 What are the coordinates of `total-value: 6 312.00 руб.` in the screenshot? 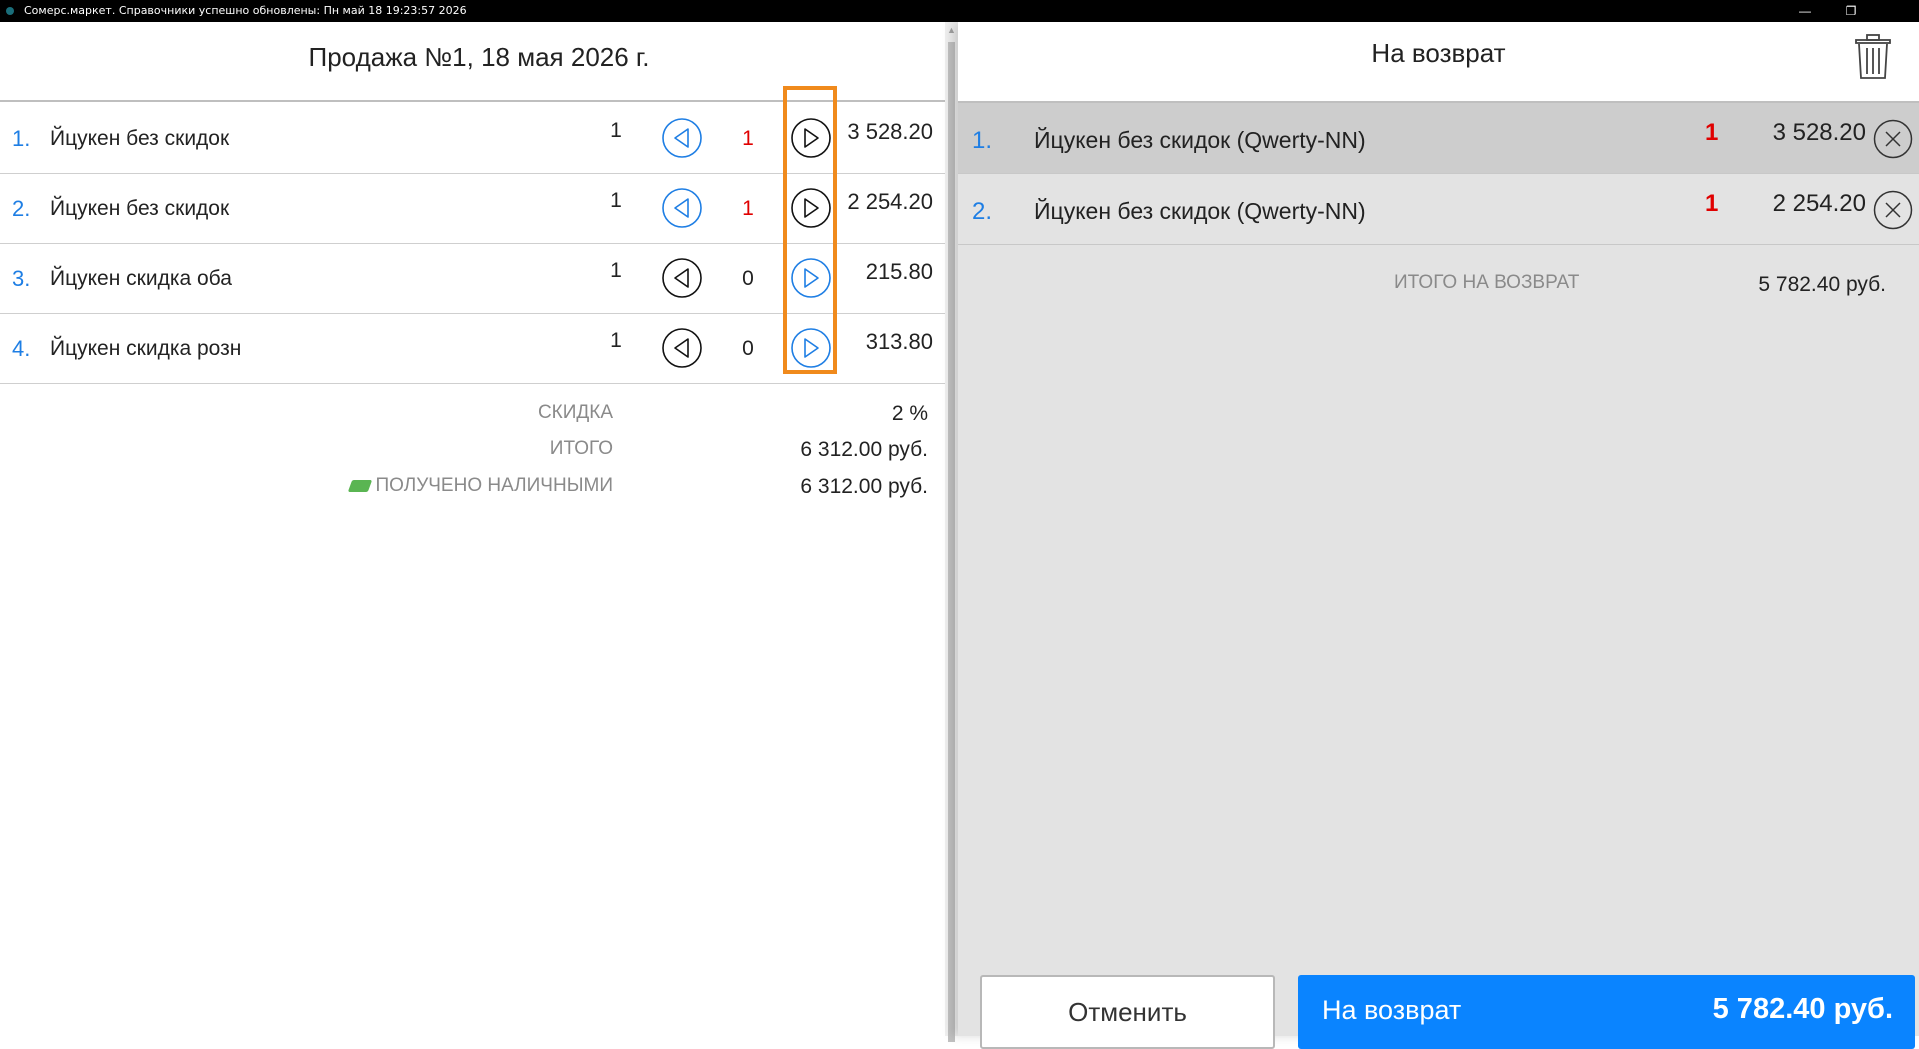 It's located at (864, 449).